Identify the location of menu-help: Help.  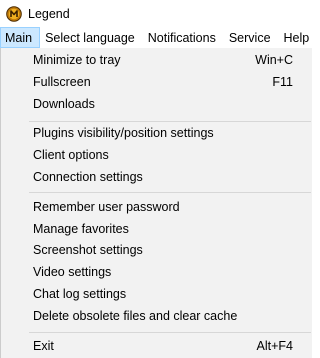
(298, 37).